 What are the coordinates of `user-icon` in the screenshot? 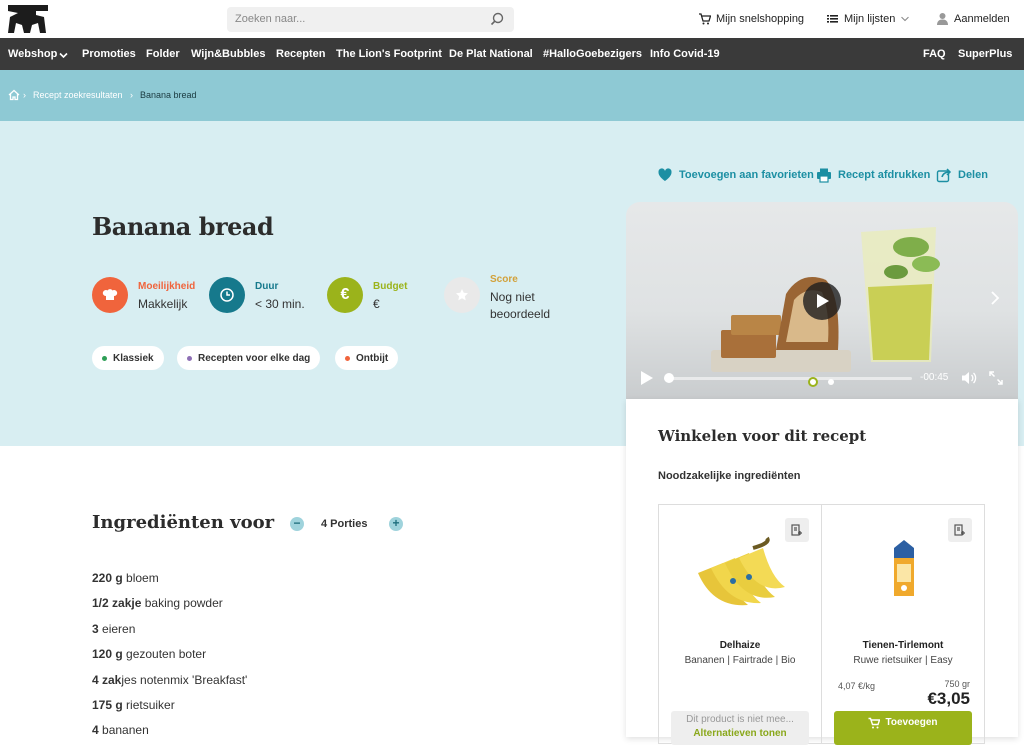 It's located at (942, 19).